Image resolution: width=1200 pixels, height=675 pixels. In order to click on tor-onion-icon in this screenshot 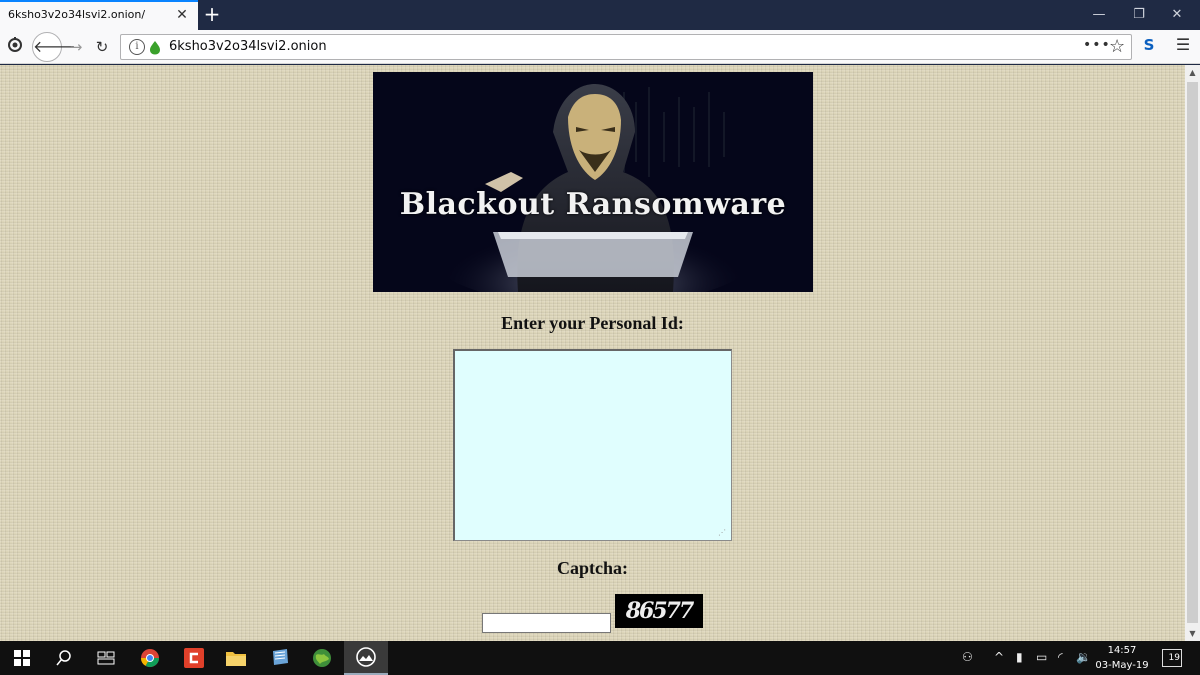, I will do `click(15, 47)`.